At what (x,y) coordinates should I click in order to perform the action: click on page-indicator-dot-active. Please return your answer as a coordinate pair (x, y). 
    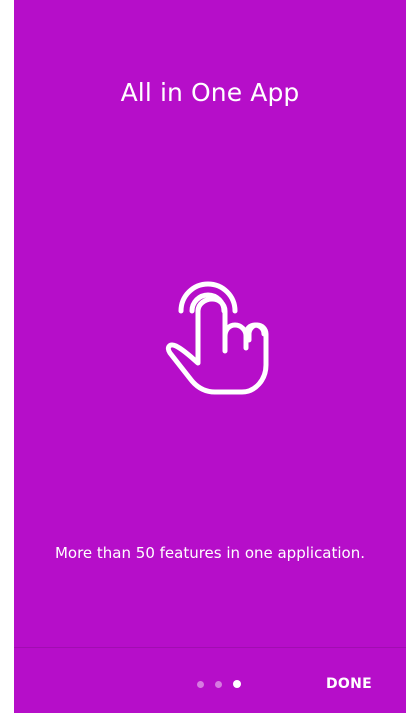
    Looking at the image, I should click on (237, 684).